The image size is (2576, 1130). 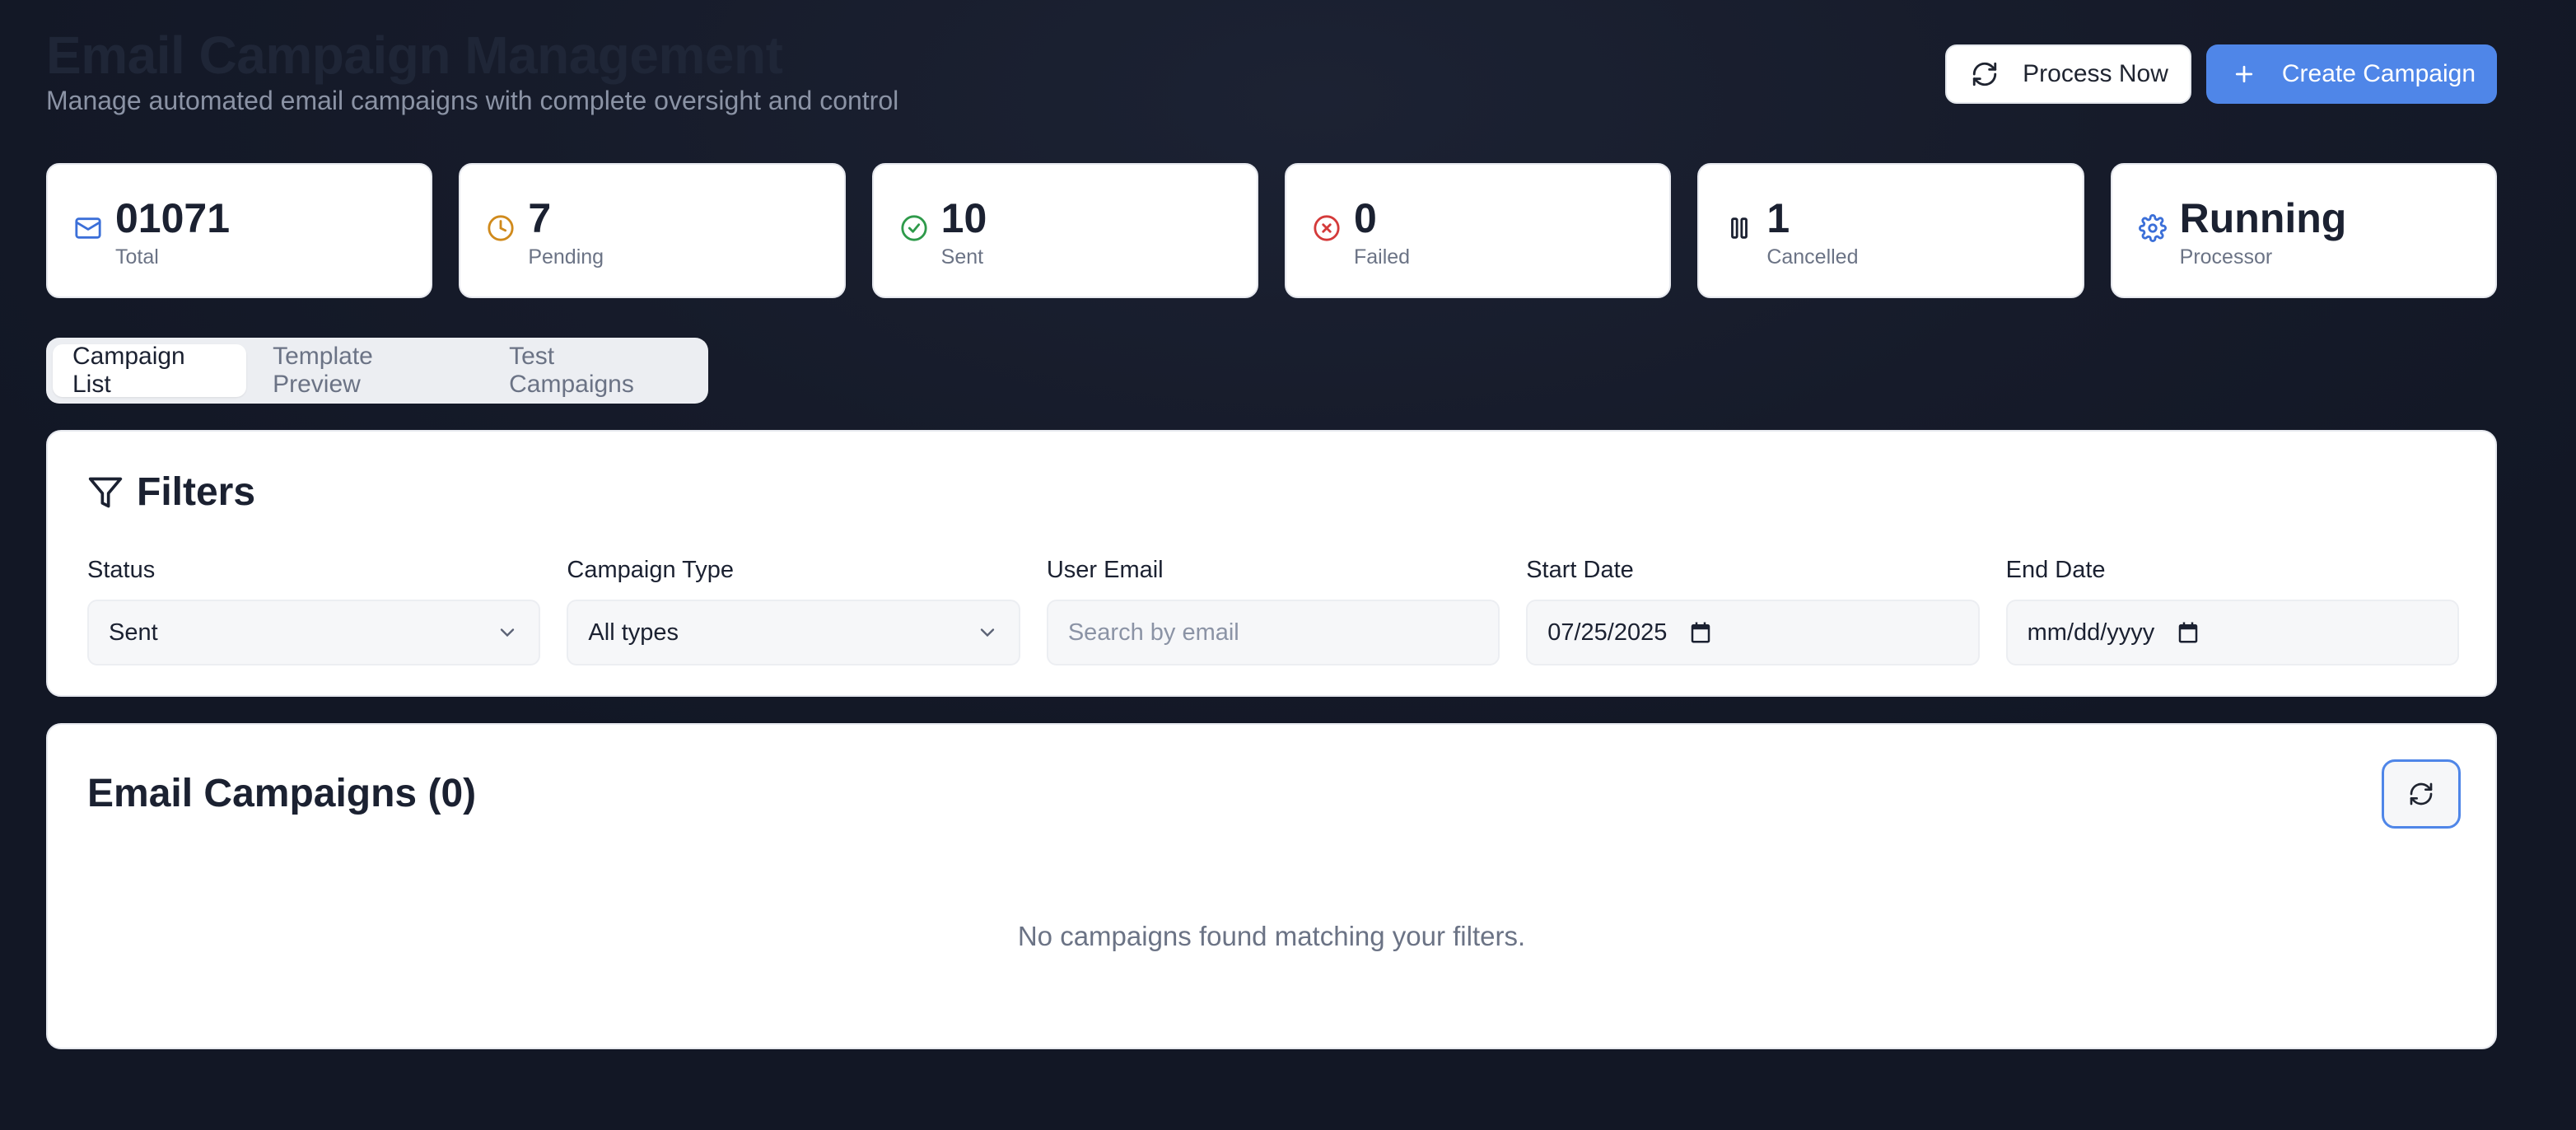 I want to click on process-now-button: Process Now, so click(x=2068, y=74).